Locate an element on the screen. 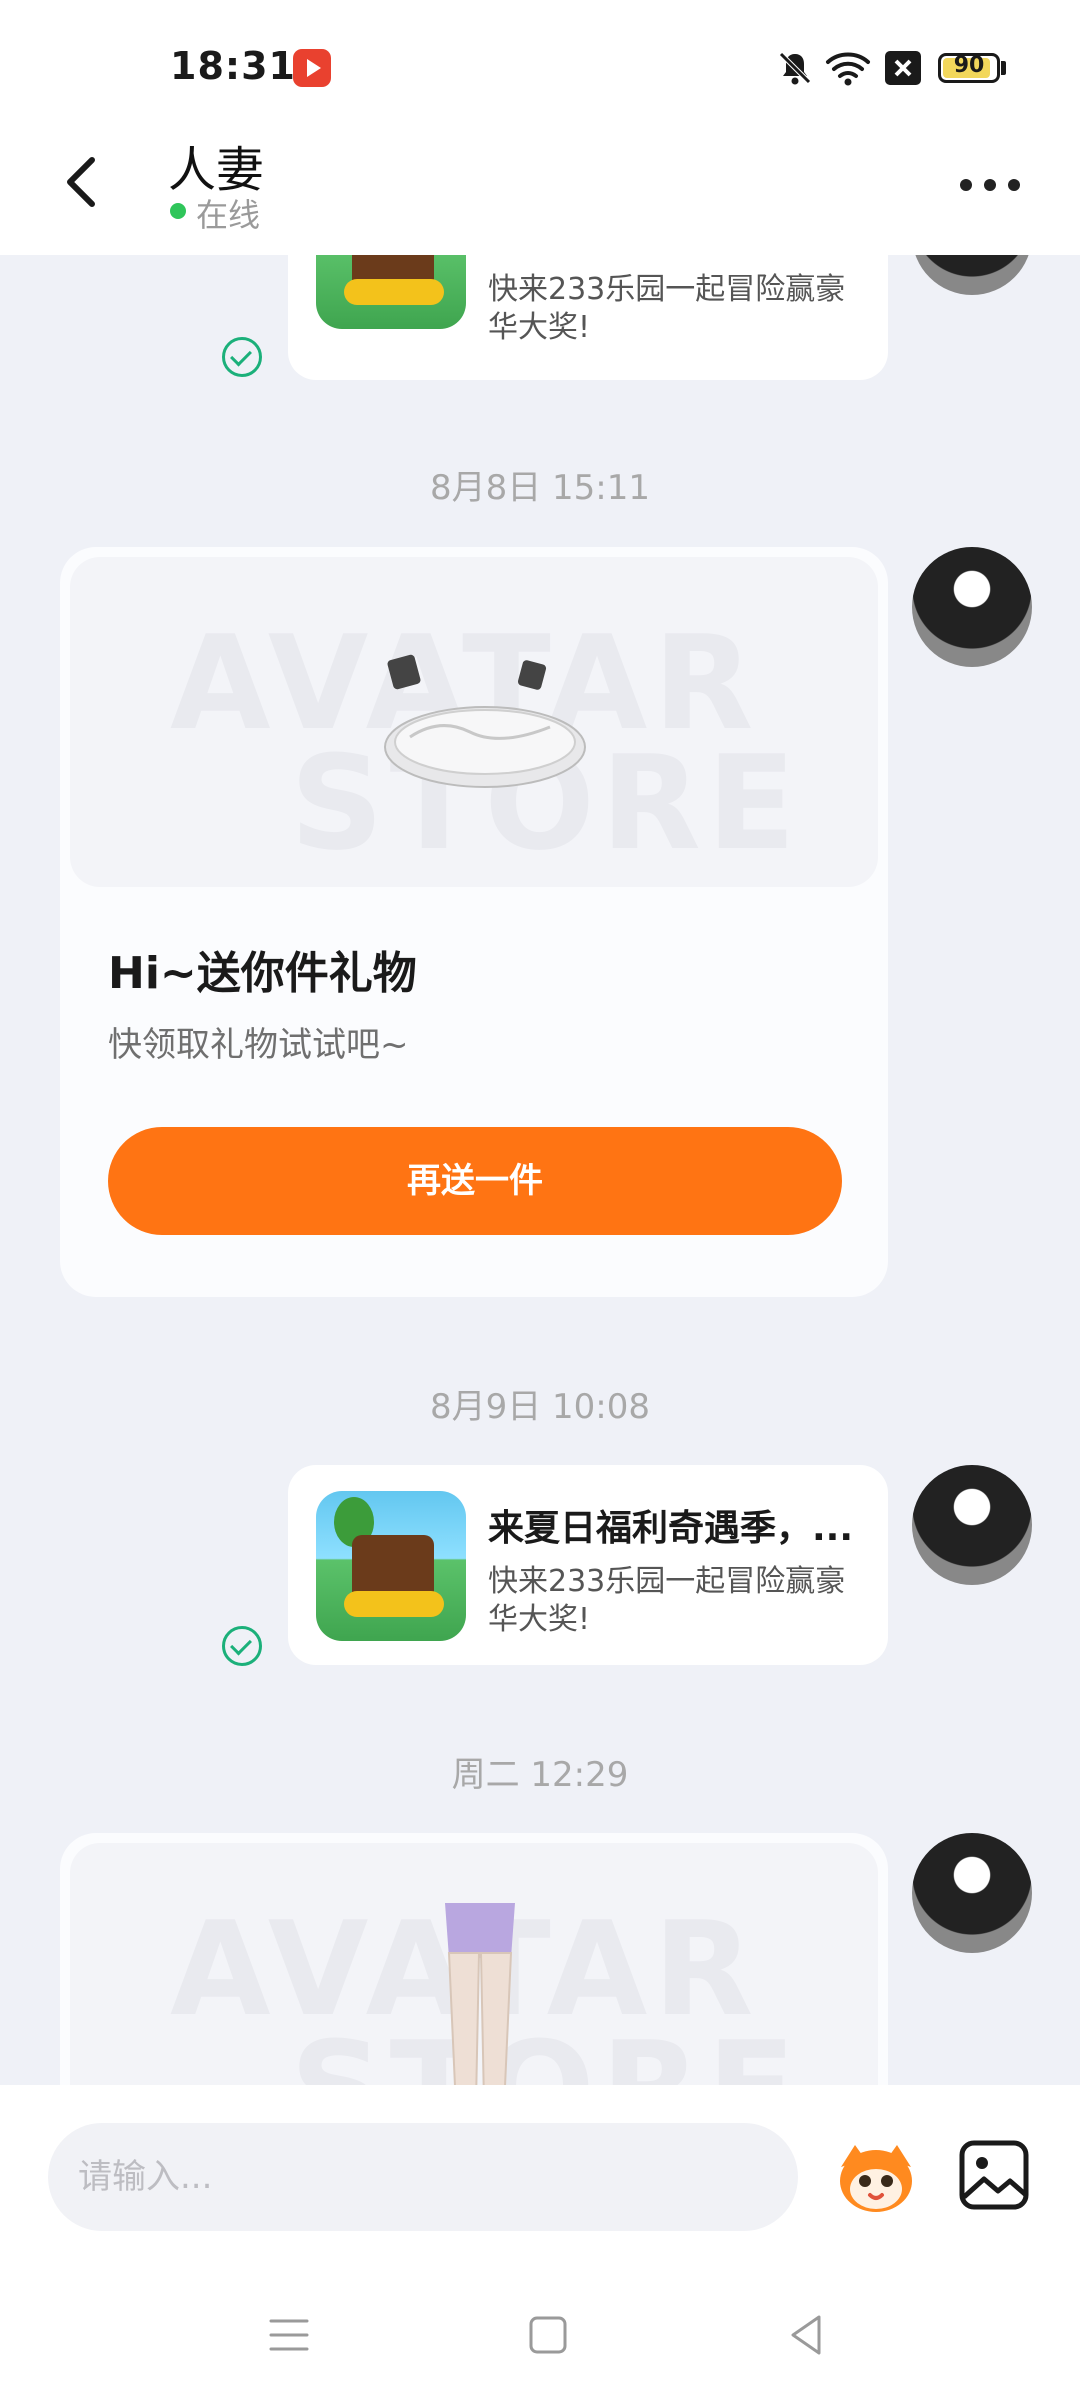  battery-level: 90 is located at coordinates (969, 65).